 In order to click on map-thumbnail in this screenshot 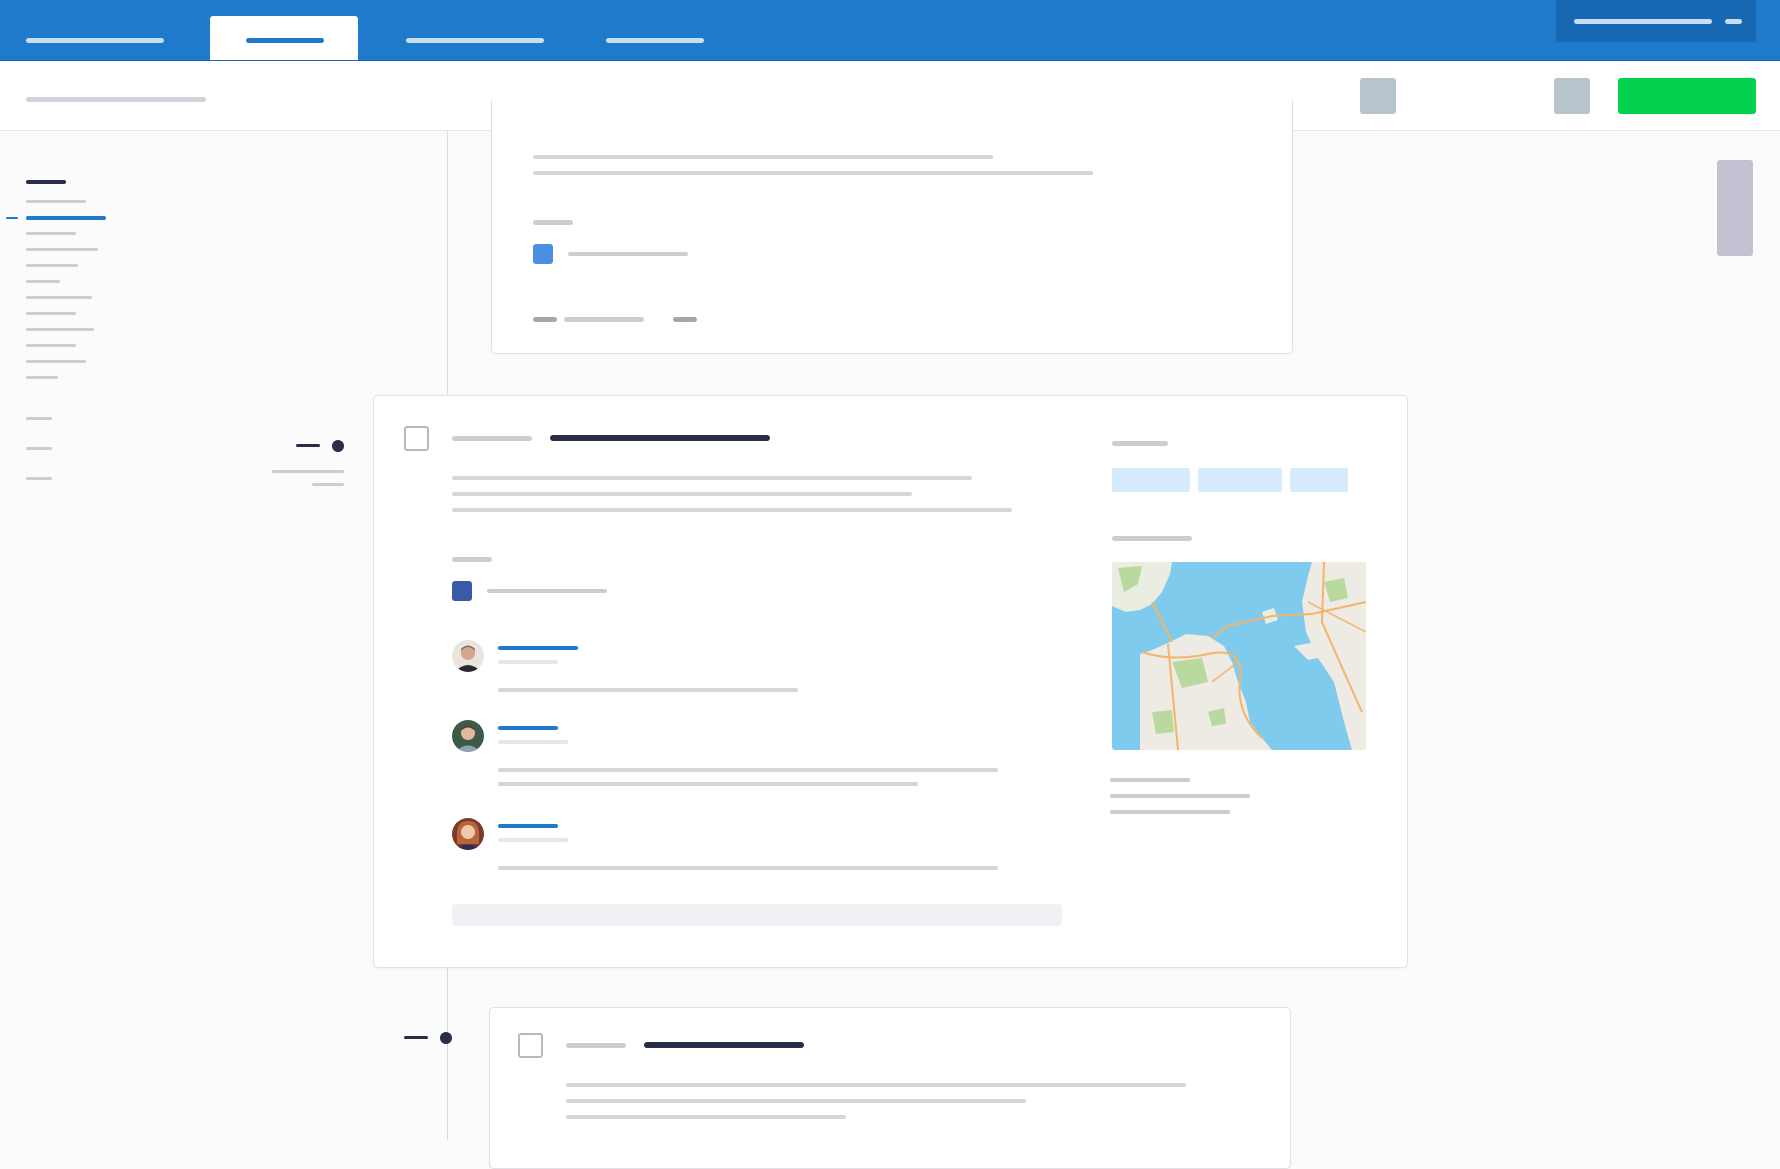, I will do `click(1239, 656)`.